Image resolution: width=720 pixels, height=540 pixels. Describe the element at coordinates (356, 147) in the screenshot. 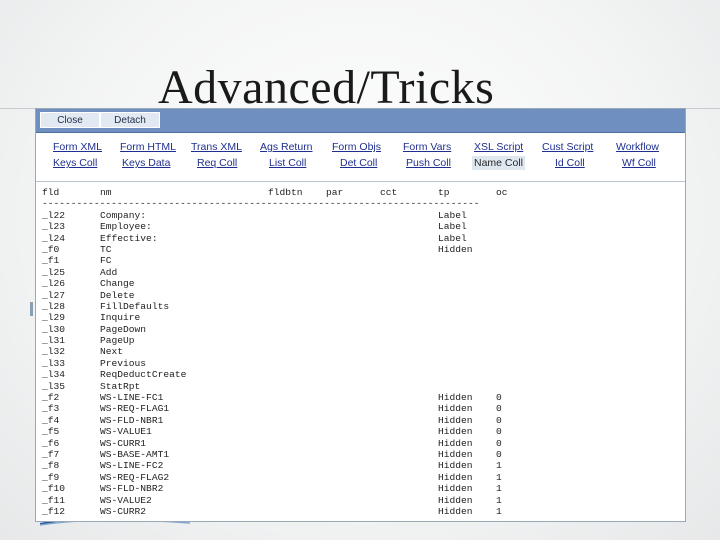

I see `tab-form-objs: Form Objs` at that location.